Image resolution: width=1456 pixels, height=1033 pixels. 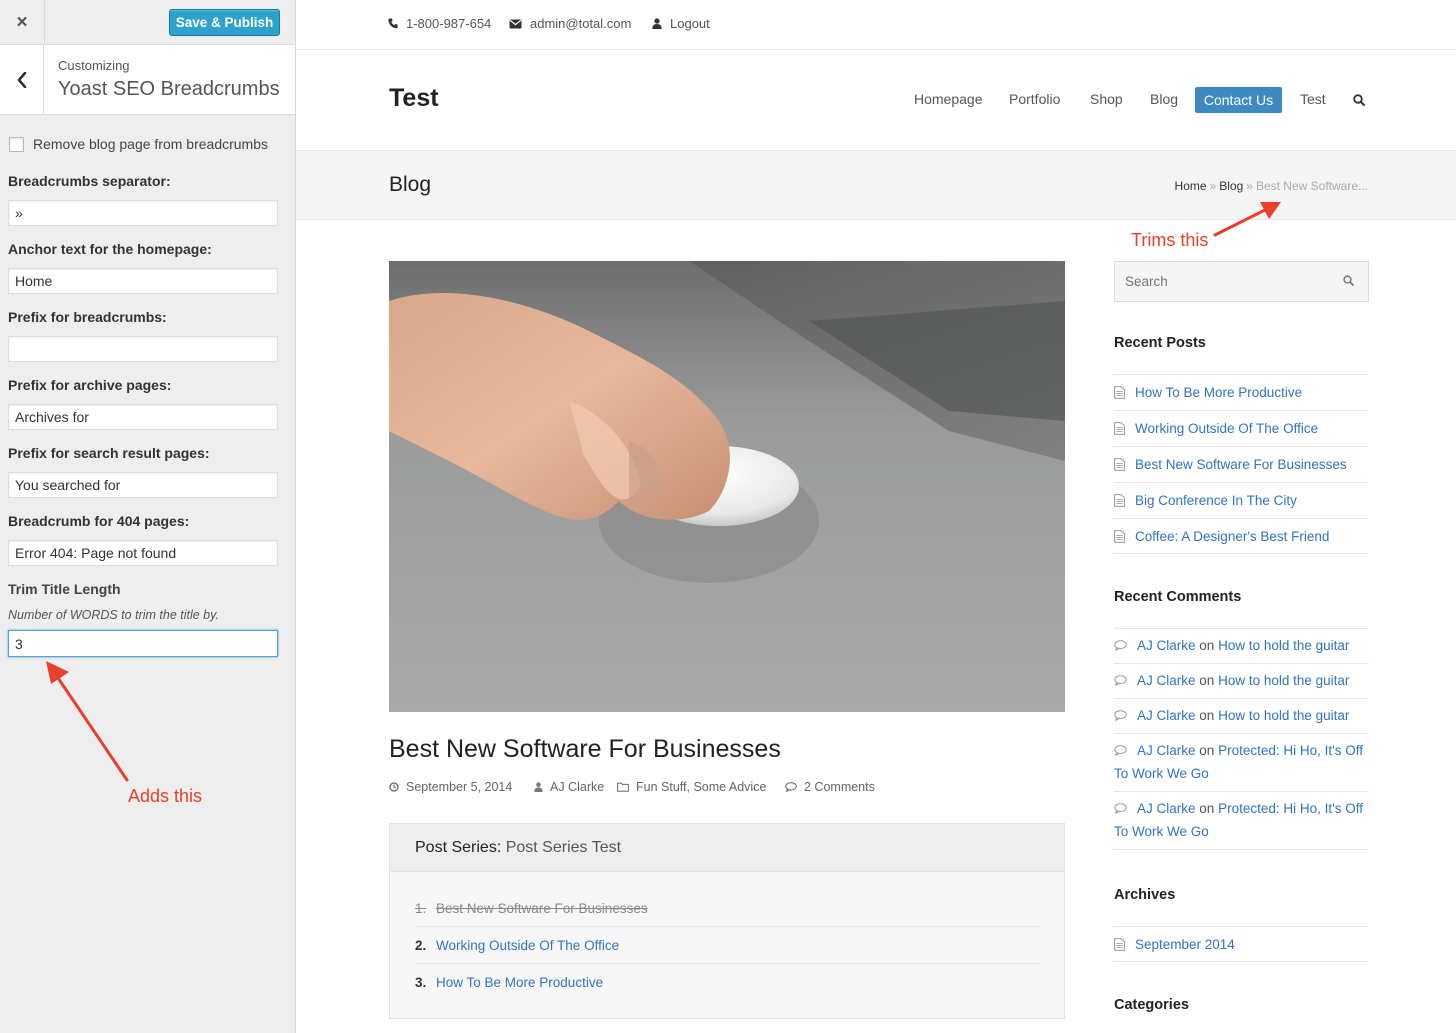 I want to click on series-item-current: 1. Best New Software For Businesses, so click(x=728, y=908).